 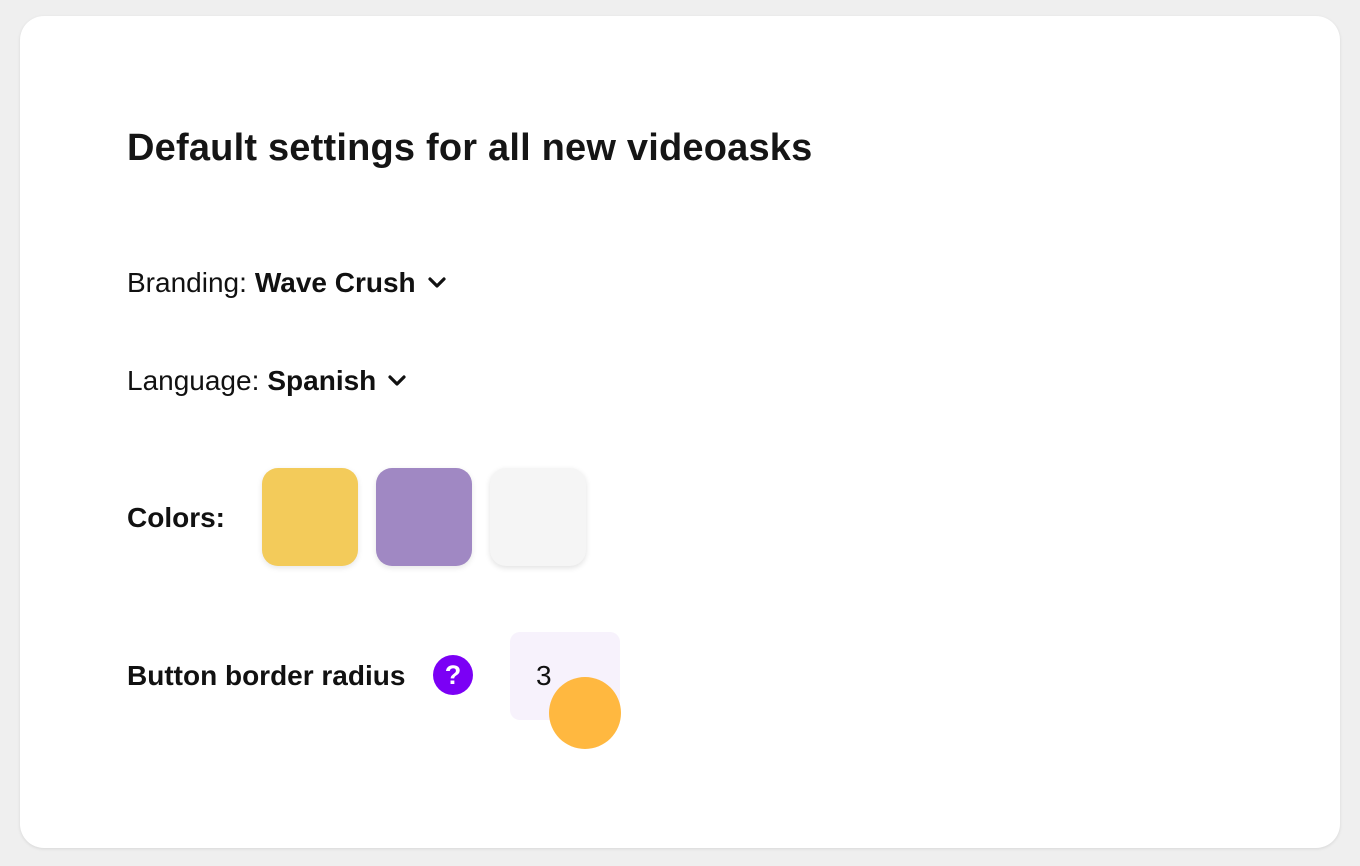 What do you see at coordinates (266, 675) in the screenshot?
I see `button-border-radius-label: Button border radius` at bounding box center [266, 675].